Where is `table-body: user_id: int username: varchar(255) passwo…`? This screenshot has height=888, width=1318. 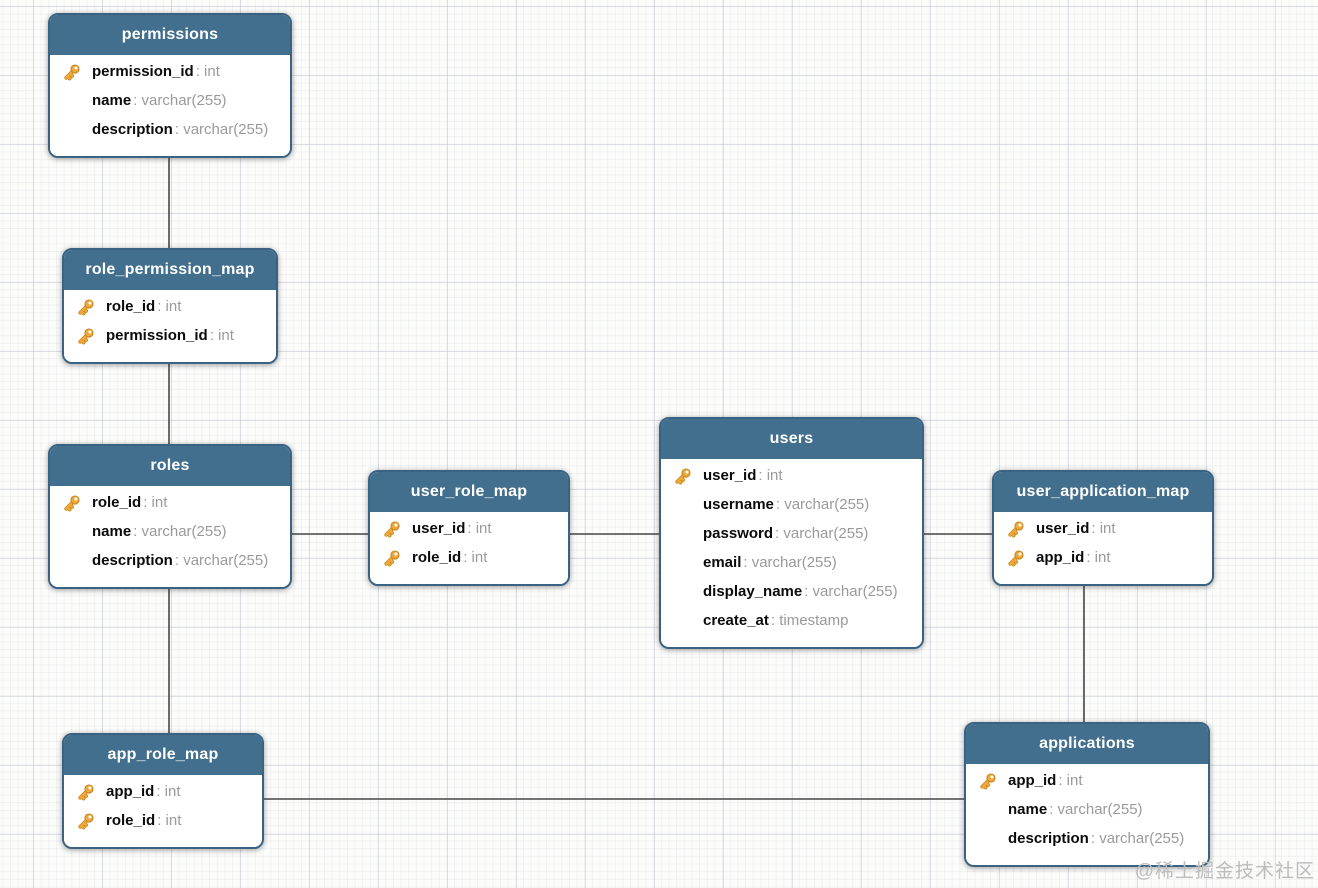 table-body: user_id: int username: varchar(255) passwo… is located at coordinates (791, 553).